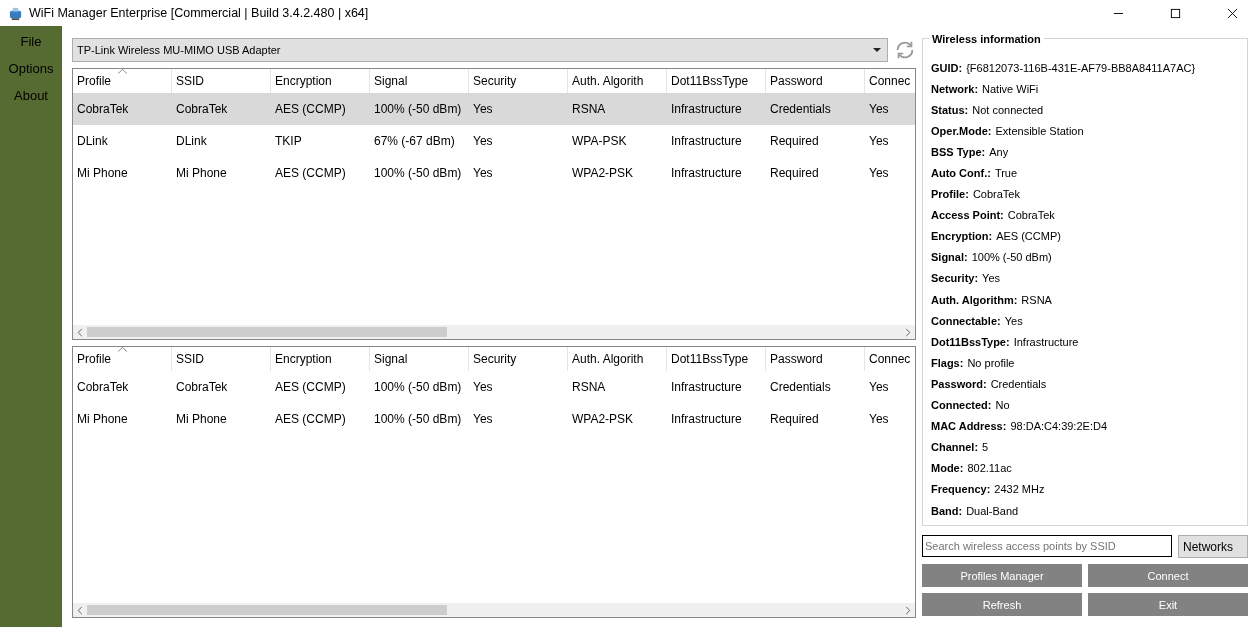 Image resolution: width=1255 pixels, height=627 pixels. Describe the element at coordinates (1008, 109) in the screenshot. I see `info-value: Not connected` at that location.